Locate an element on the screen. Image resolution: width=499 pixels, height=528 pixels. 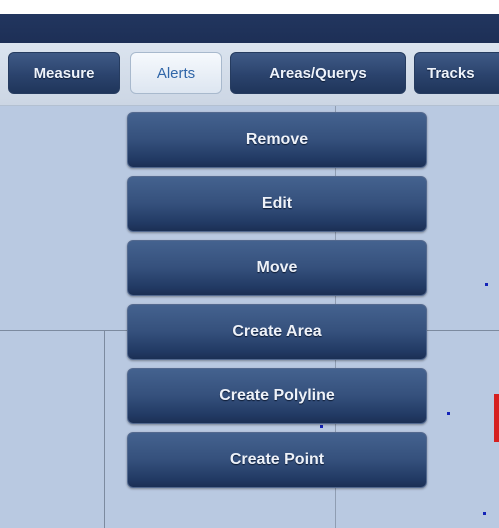
map-marker is located at coordinates (496, 418).